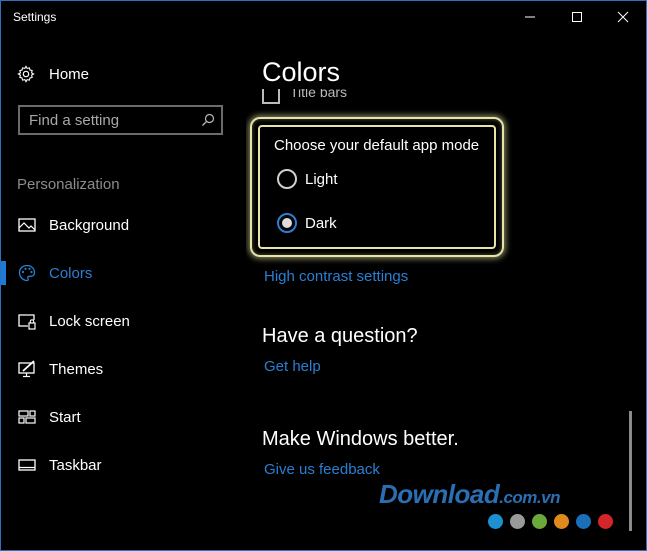 Image resolution: width=647 pixels, height=551 pixels. What do you see at coordinates (71, 273) in the screenshot?
I see `sidebar-item-label: Colors` at bounding box center [71, 273].